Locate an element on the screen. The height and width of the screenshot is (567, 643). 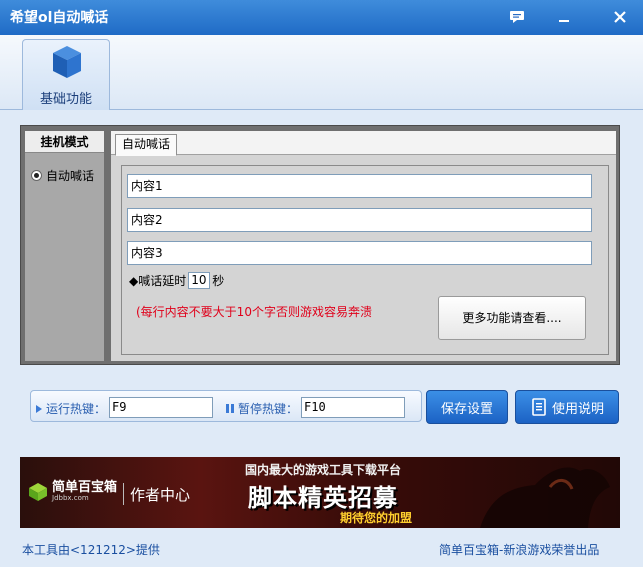
basic-function-tab: 基础功能 is located at coordinates (66, 74).